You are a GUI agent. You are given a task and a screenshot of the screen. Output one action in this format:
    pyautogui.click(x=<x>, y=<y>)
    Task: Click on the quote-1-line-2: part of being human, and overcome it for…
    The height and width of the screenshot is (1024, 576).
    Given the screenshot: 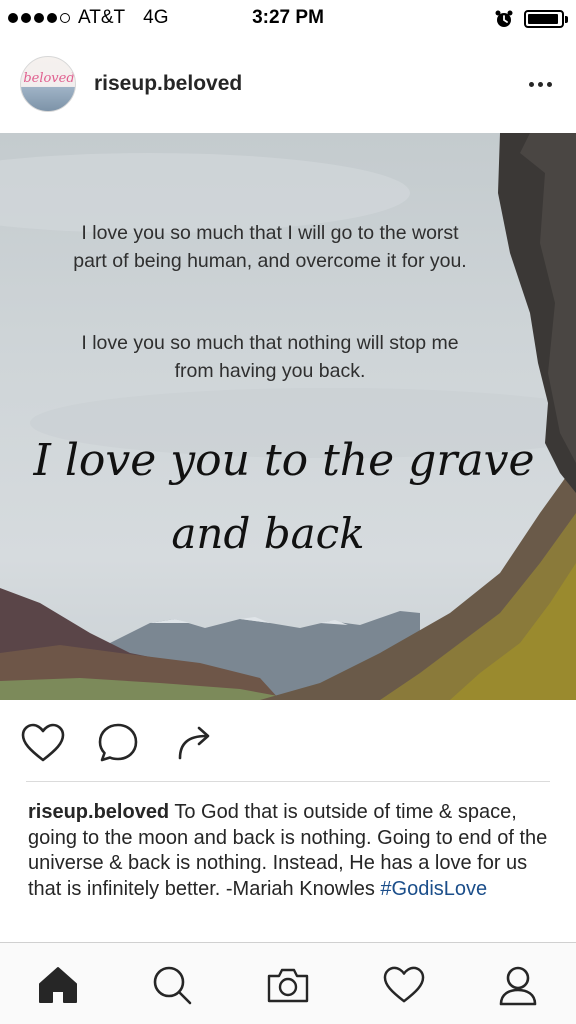 What is the action you would take?
    pyautogui.click(x=270, y=261)
    